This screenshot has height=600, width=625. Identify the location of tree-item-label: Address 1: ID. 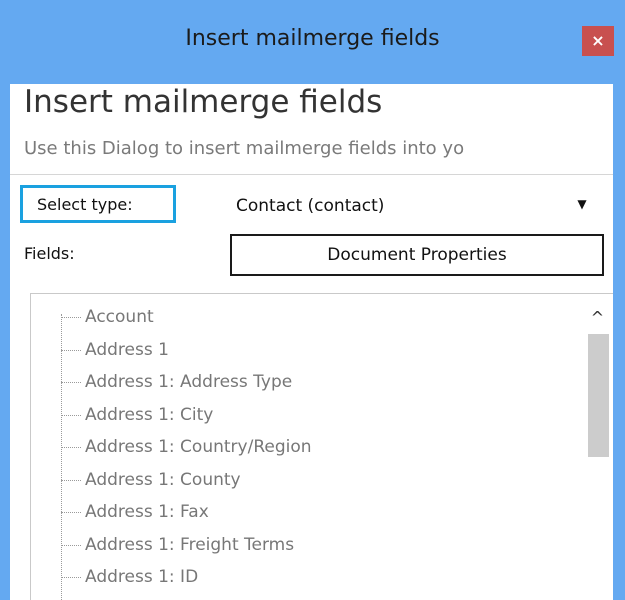
(142, 577).